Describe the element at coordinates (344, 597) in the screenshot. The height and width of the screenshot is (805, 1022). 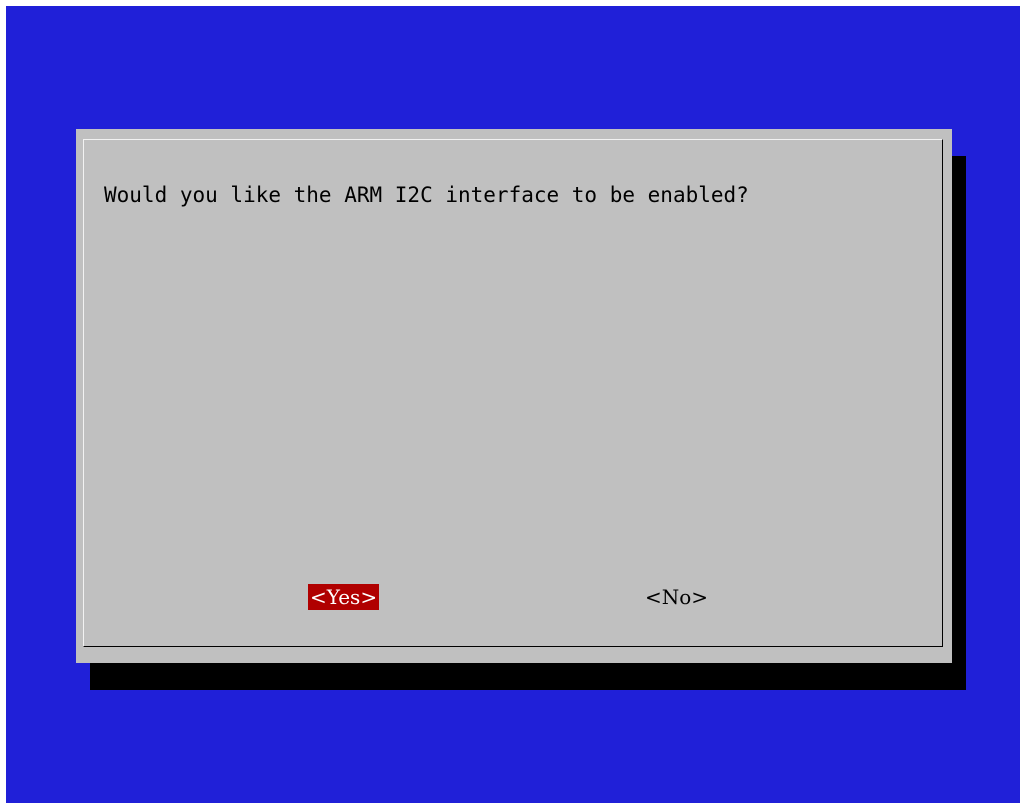
I see `yes-button: <Yes>` at that location.